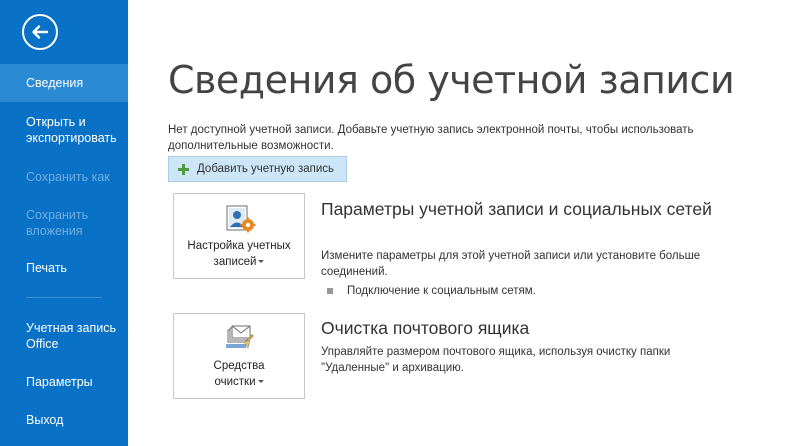  What do you see at coordinates (57, 223) in the screenshot?
I see `sidebar-item-label: Сохранить вложения` at bounding box center [57, 223].